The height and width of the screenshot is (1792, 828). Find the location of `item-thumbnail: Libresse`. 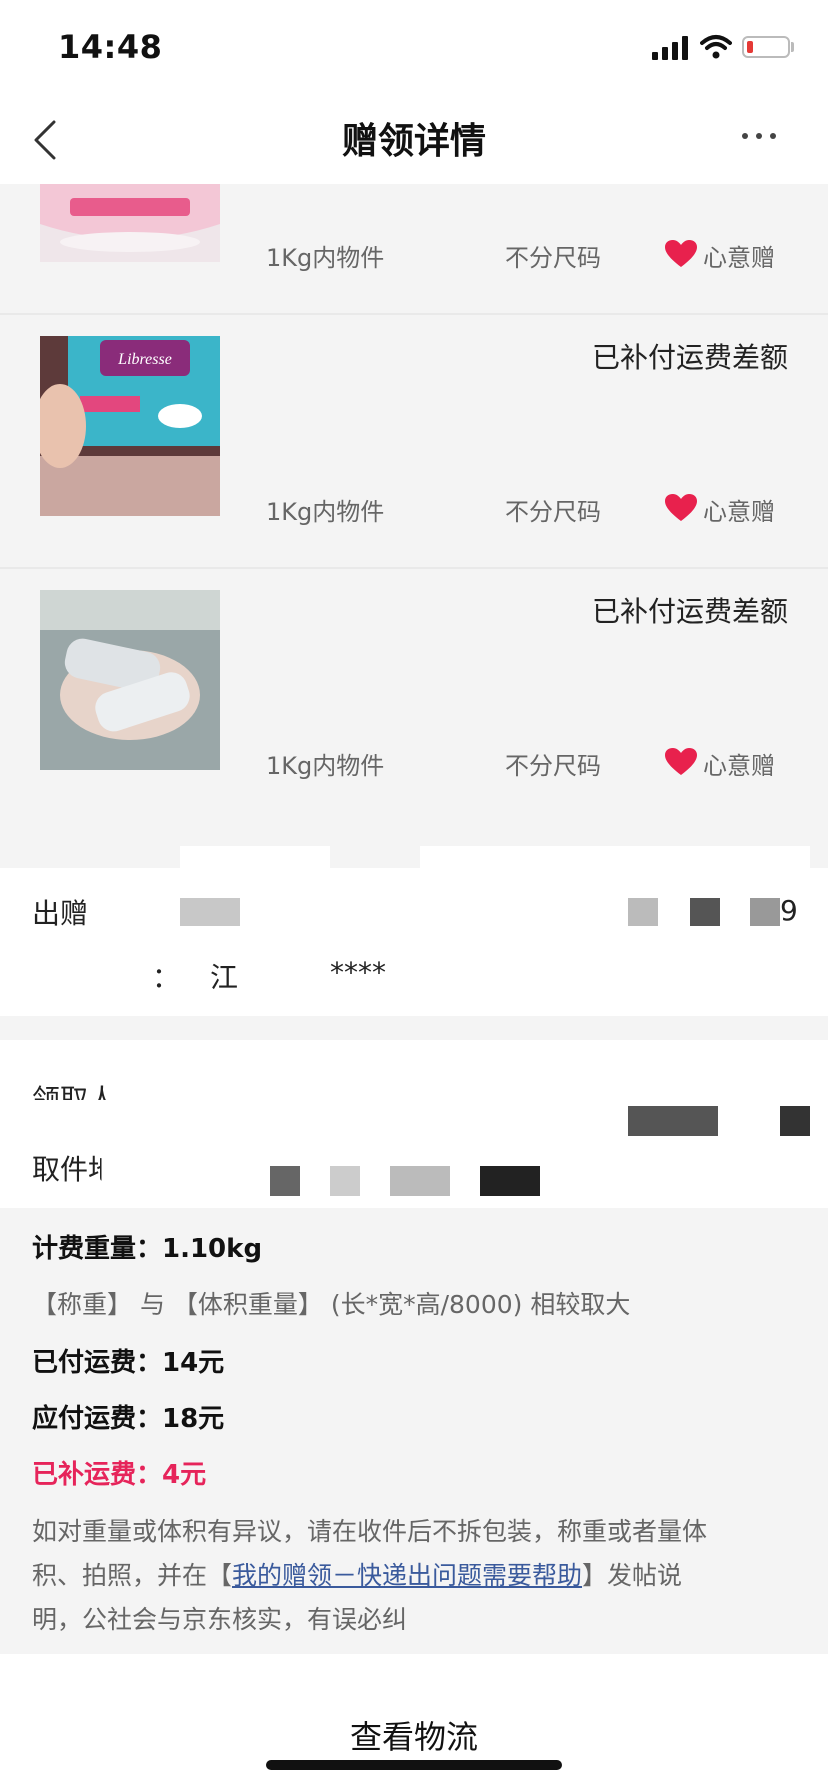

item-thumbnail: Libresse is located at coordinates (130, 426).